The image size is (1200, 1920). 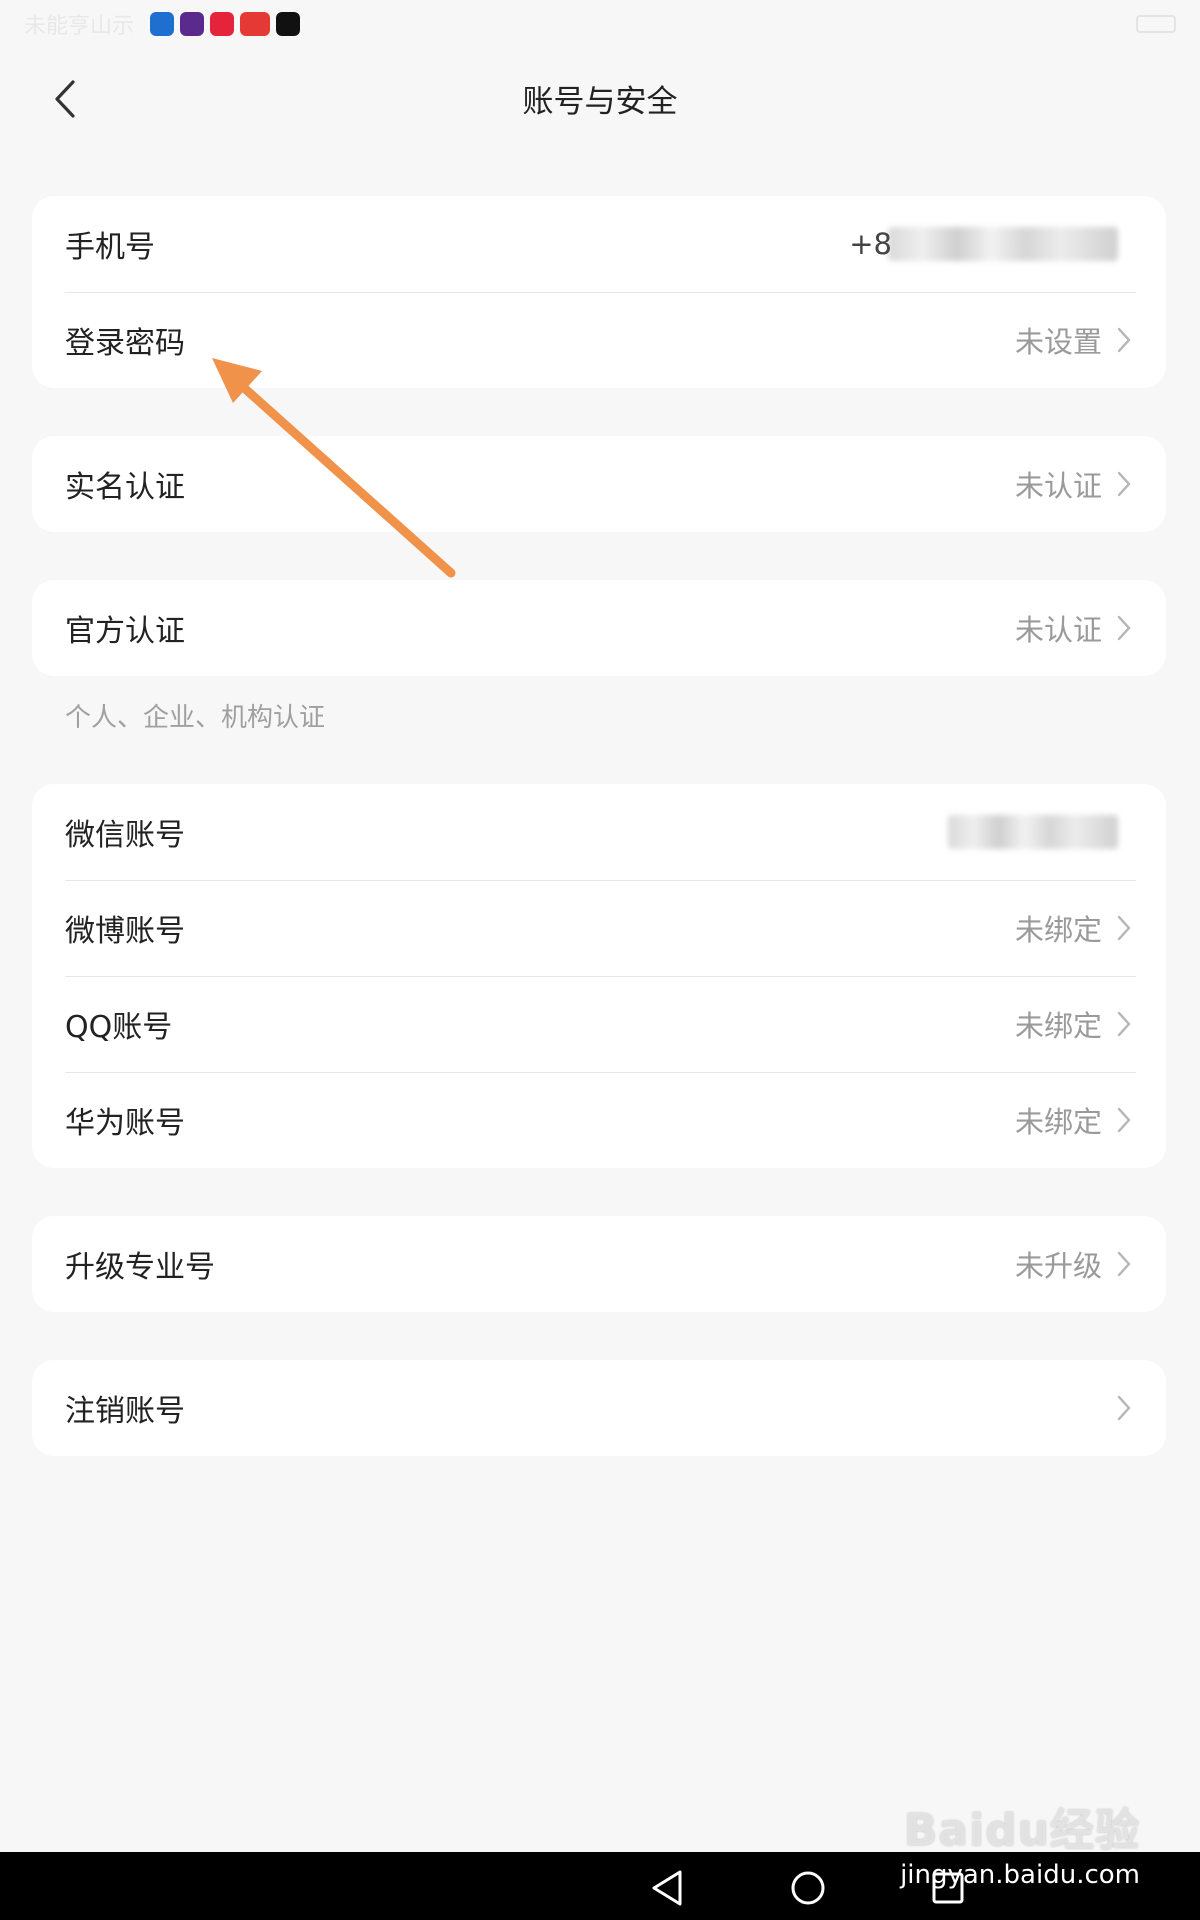 I want to click on phone-label: 手机号, so click(x=110, y=247).